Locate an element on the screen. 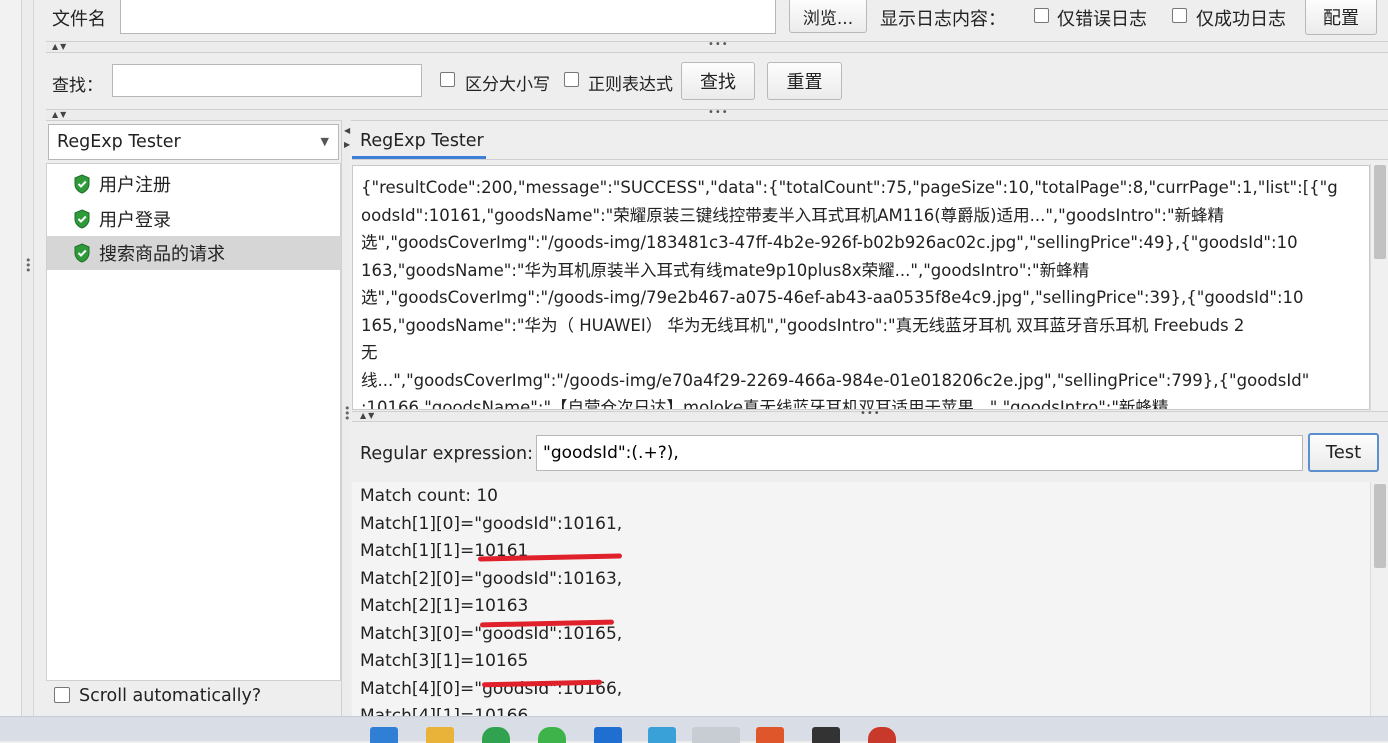 The width and height of the screenshot is (1388, 743). regex-label: Regular expression: is located at coordinates (446, 454).